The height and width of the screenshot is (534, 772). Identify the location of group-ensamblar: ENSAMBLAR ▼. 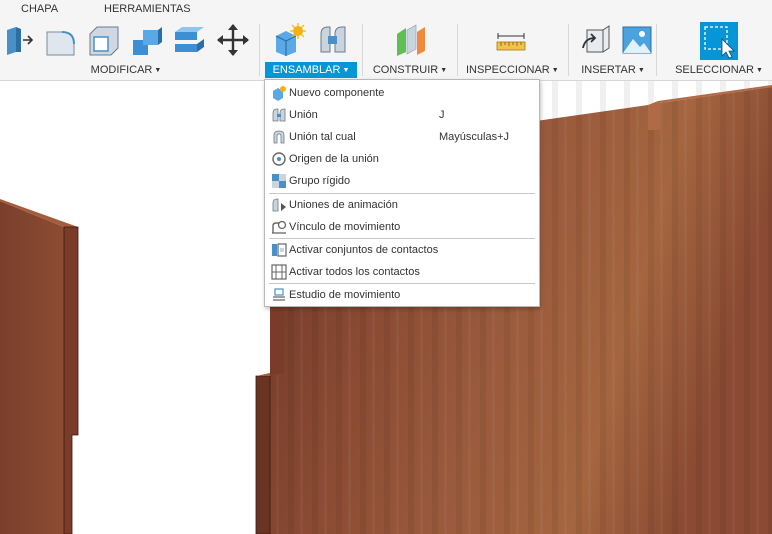
(311, 70).